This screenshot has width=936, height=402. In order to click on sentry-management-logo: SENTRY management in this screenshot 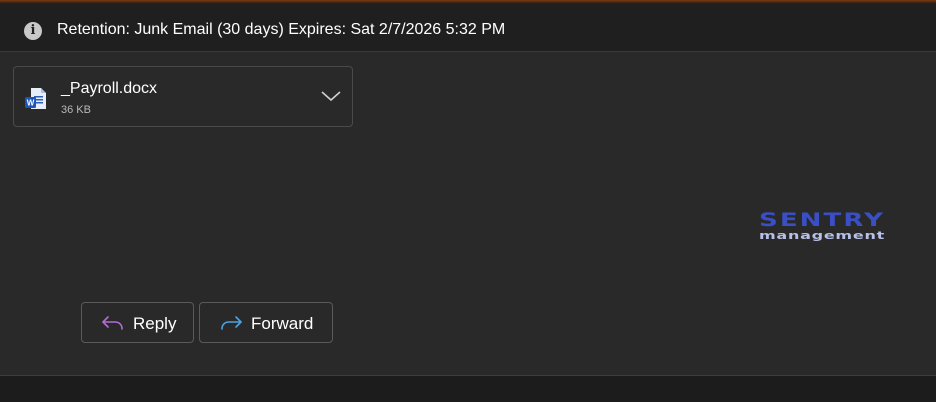, I will do `click(822, 225)`.